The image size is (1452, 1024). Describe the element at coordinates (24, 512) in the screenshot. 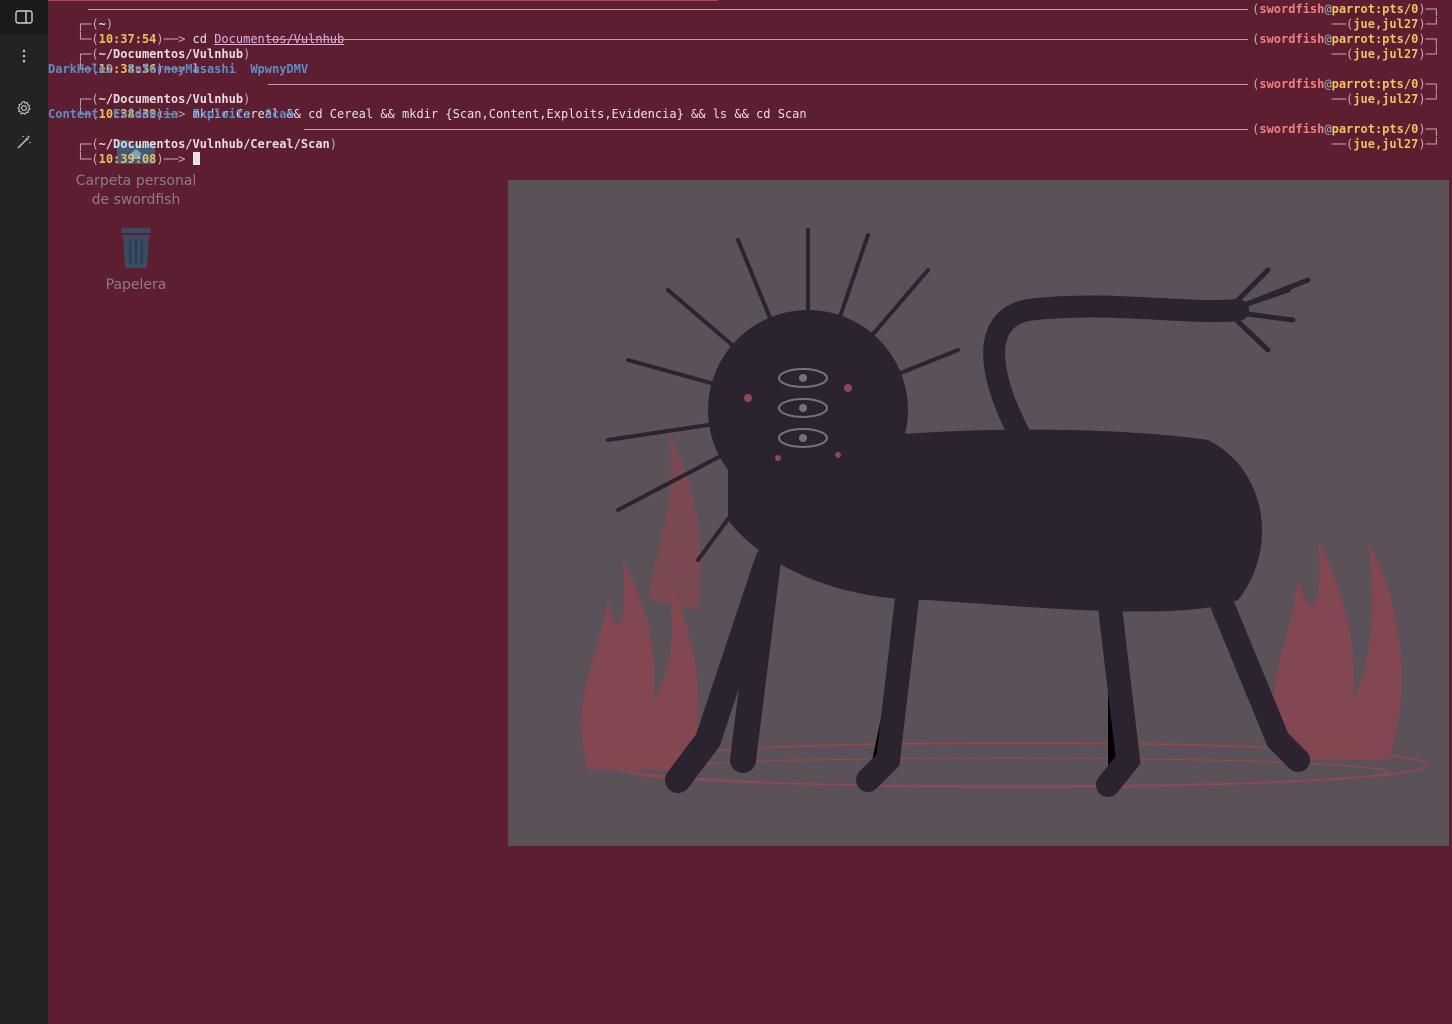

I see `side-dock` at that location.